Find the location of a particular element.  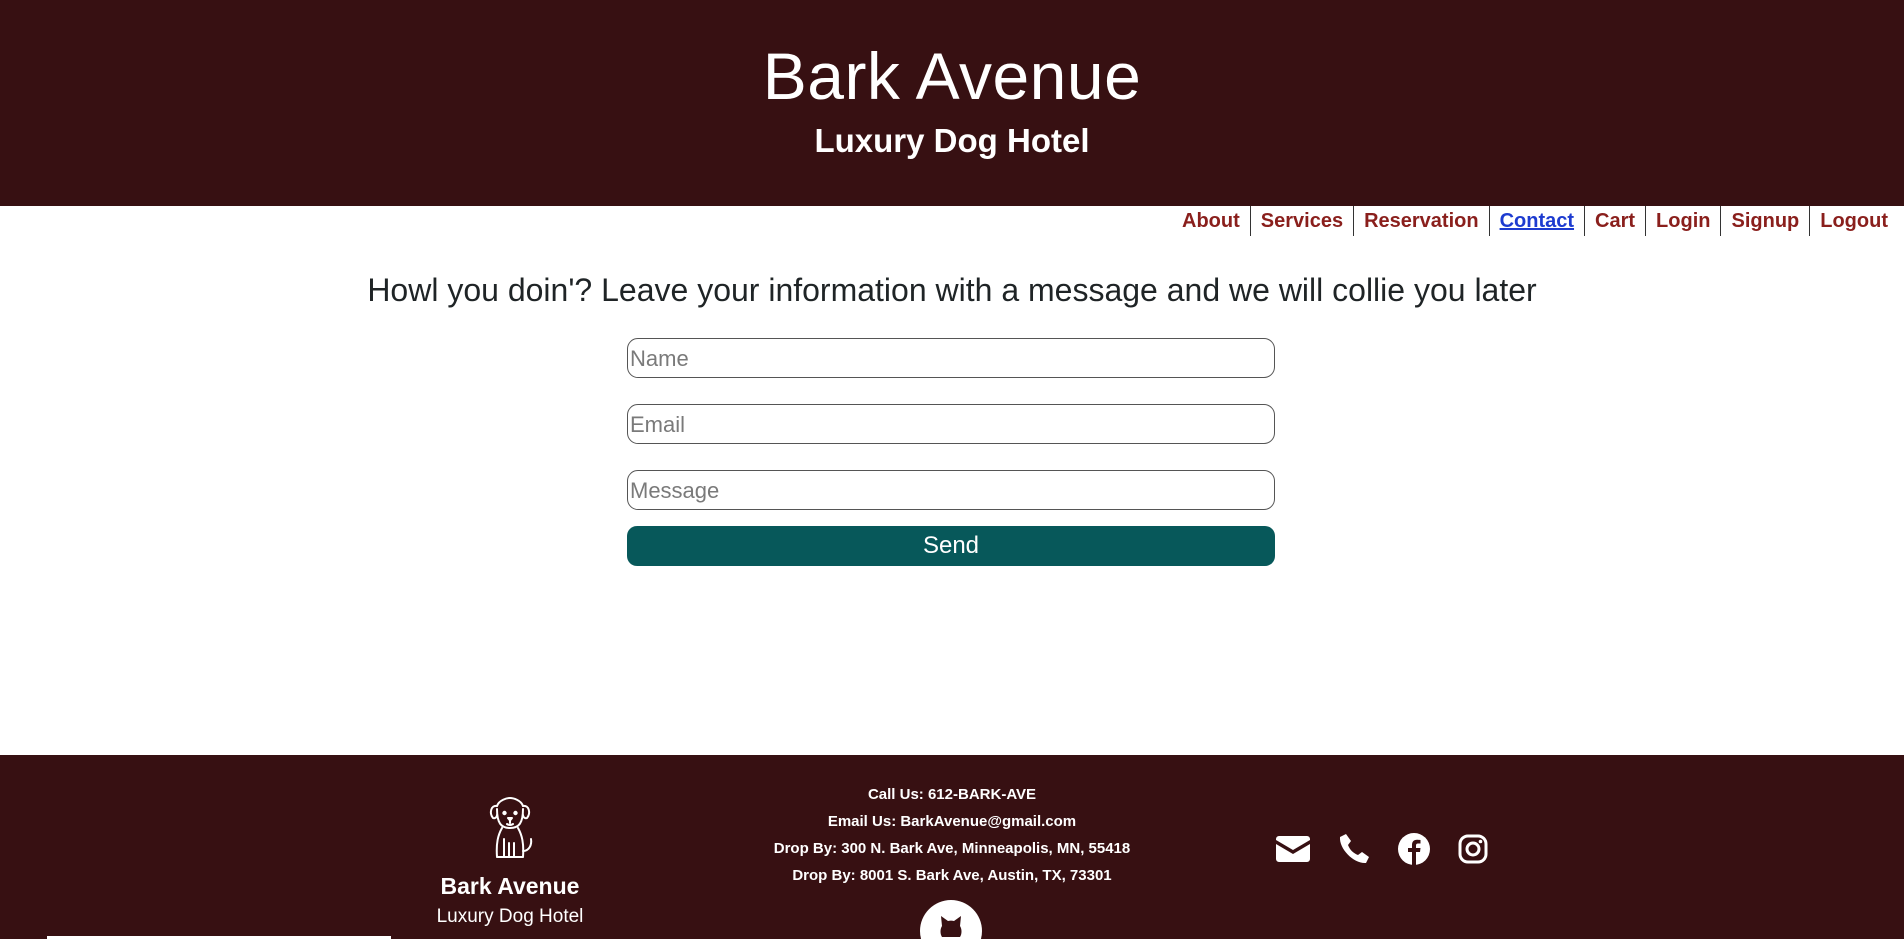

github-icon is located at coordinates (951, 919).